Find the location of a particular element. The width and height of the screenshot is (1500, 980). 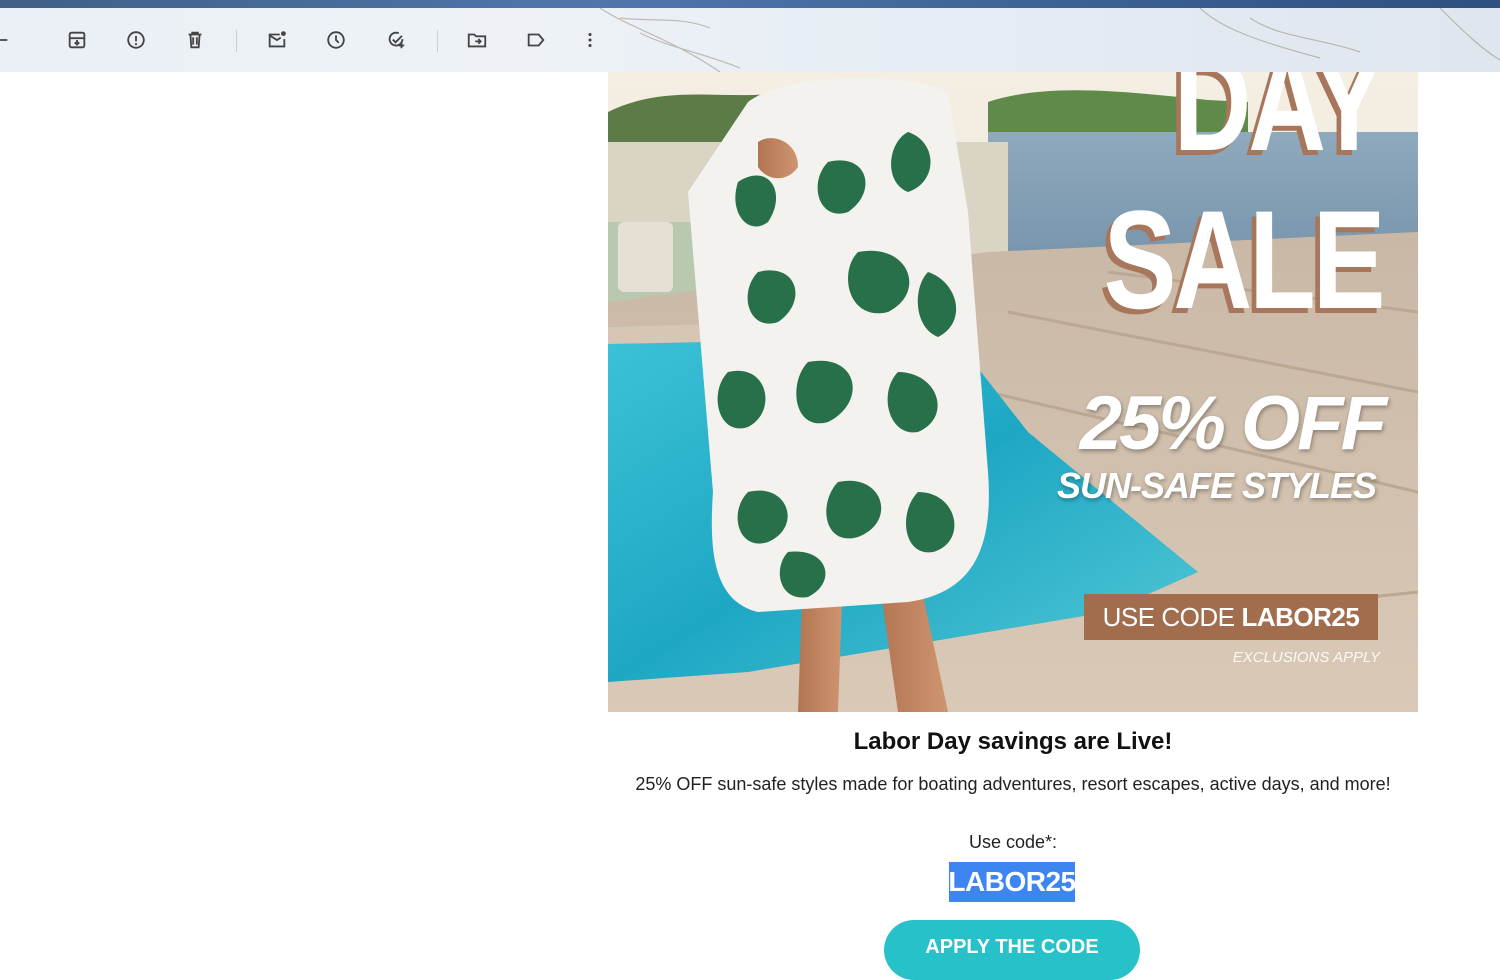

label-icon is located at coordinates (536, 40).